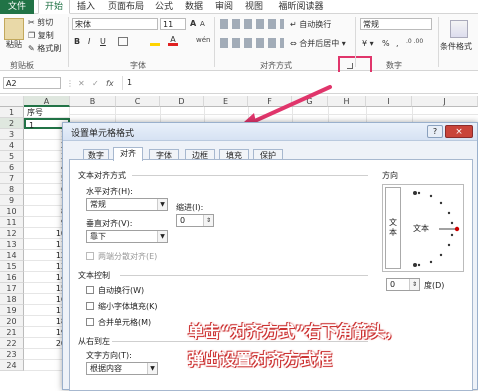  I want to click on vertical-text: 文本, so click(393, 227).